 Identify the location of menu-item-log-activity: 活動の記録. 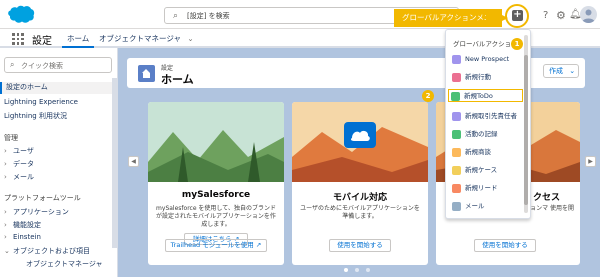
(486, 134).